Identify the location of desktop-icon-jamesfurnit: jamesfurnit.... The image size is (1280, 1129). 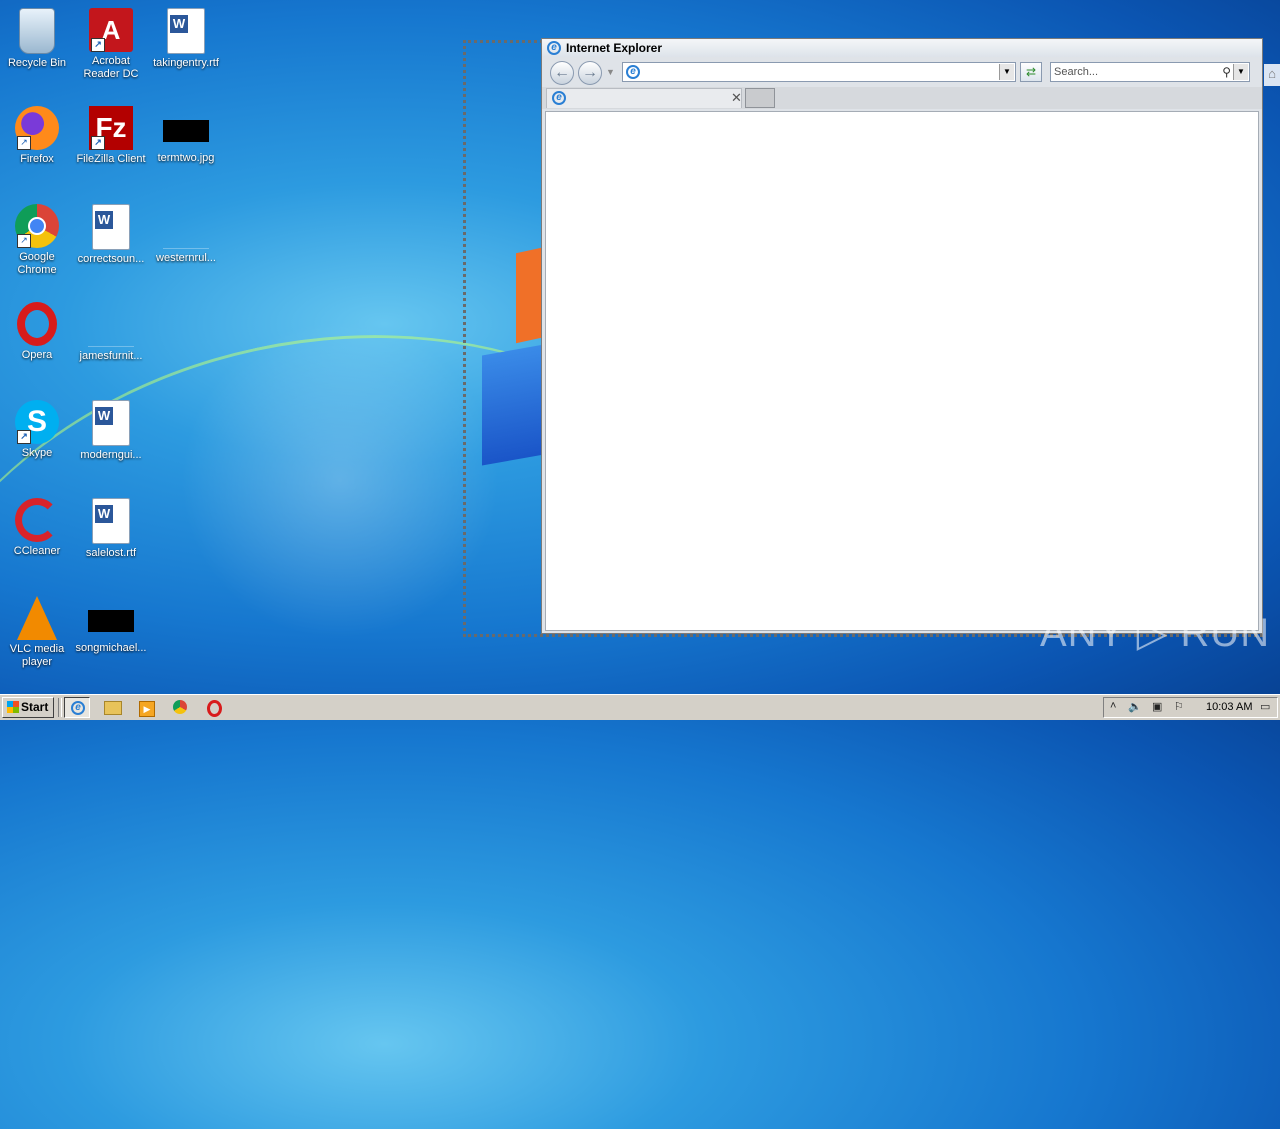
(111, 332).